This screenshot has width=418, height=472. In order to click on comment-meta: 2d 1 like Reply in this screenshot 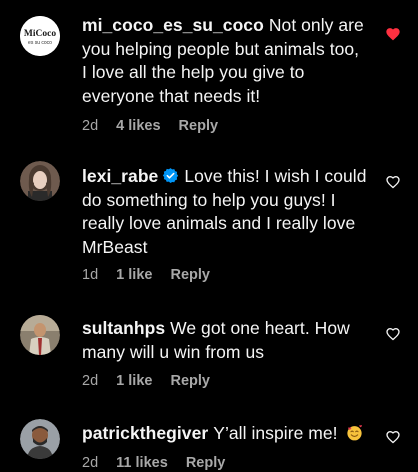, I will do `click(153, 381)`.